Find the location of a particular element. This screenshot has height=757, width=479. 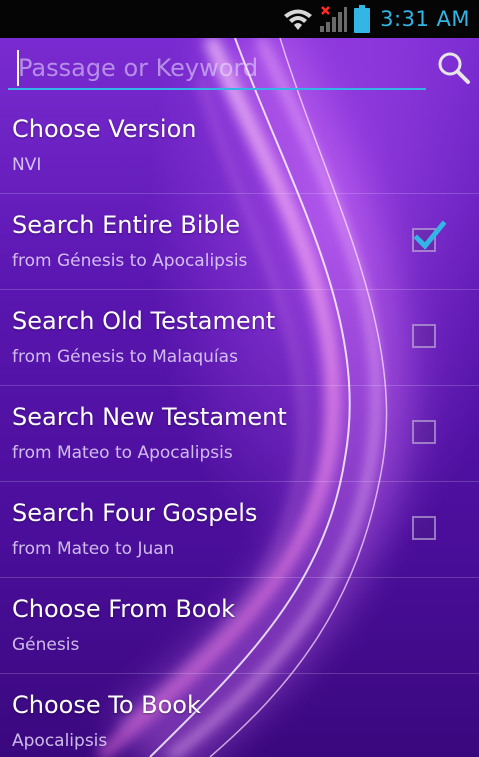

search-input is located at coordinates (217, 69).